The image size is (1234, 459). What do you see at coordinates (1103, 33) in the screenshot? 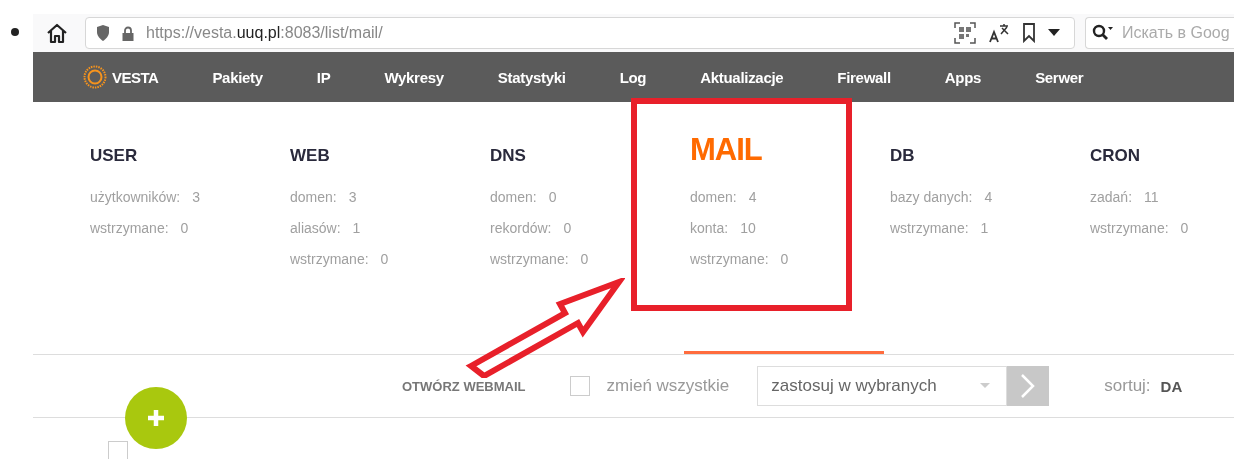
I see `search-icon` at bounding box center [1103, 33].